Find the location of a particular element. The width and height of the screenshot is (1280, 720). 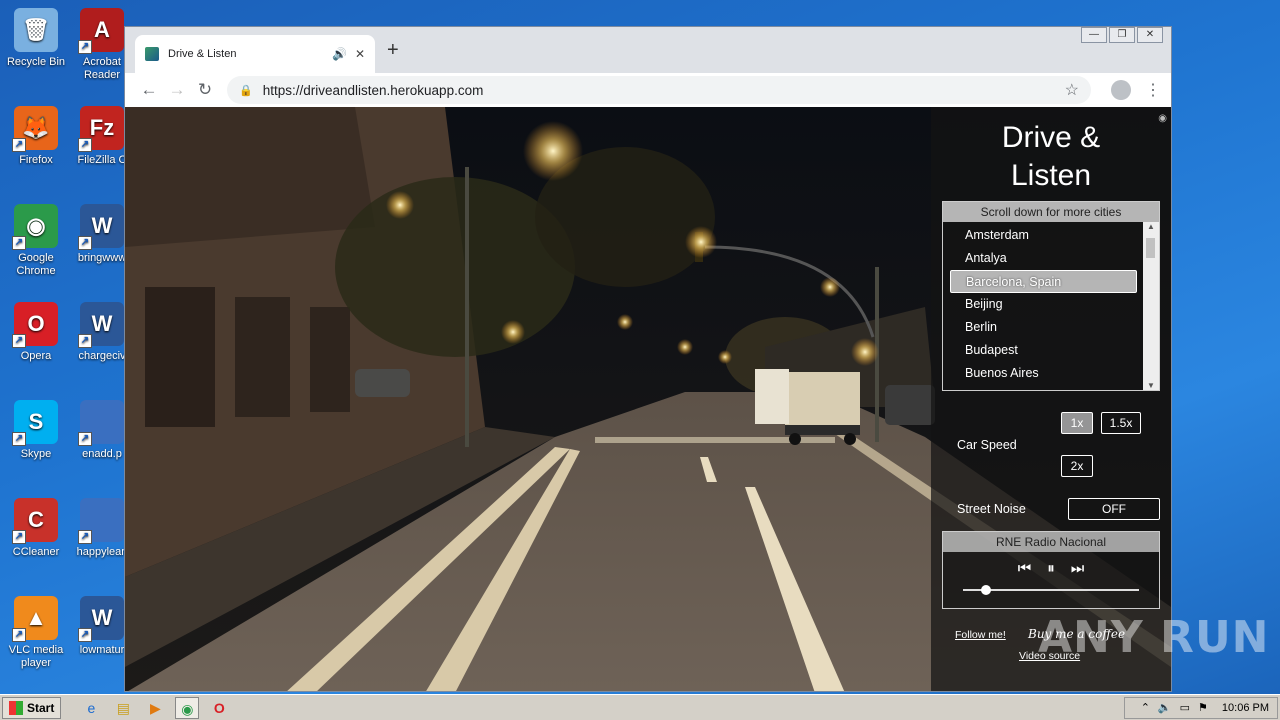

desktop-icon-label: Google Chrome is located at coordinates (36, 264).